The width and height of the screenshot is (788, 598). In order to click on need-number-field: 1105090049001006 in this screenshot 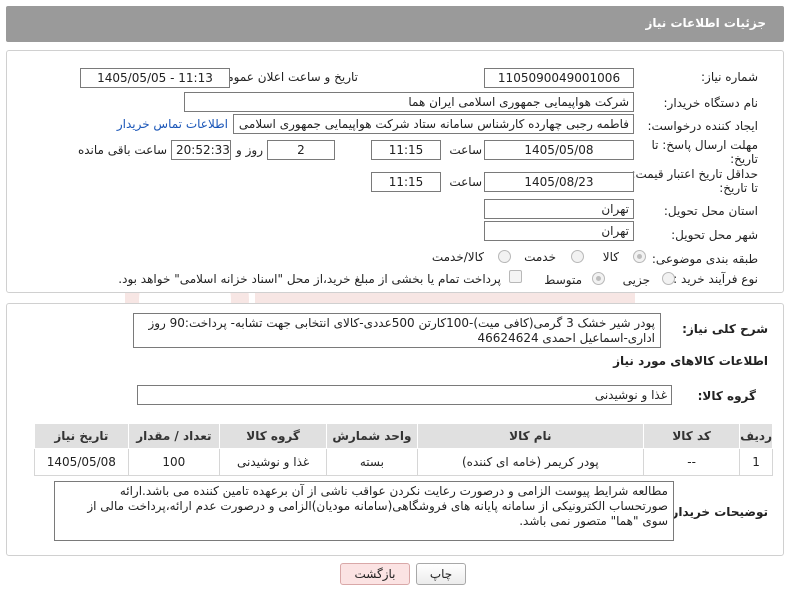, I will do `click(559, 78)`.